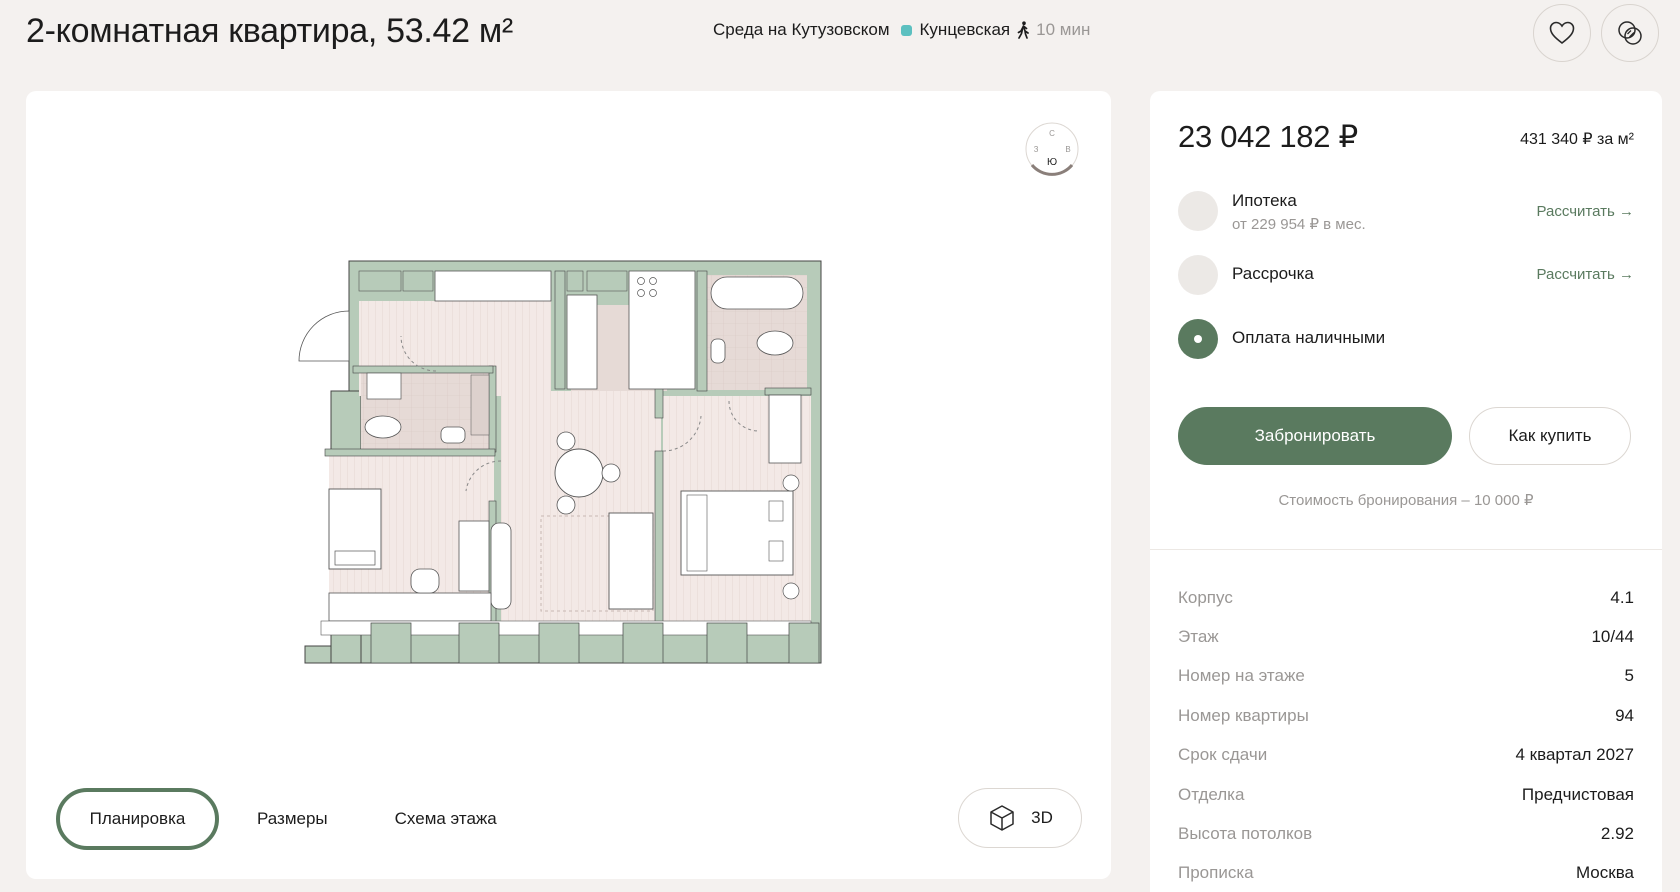 The image size is (1680, 892). What do you see at coordinates (1612, 637) in the screenshot?
I see `property-value: 10/44` at bounding box center [1612, 637].